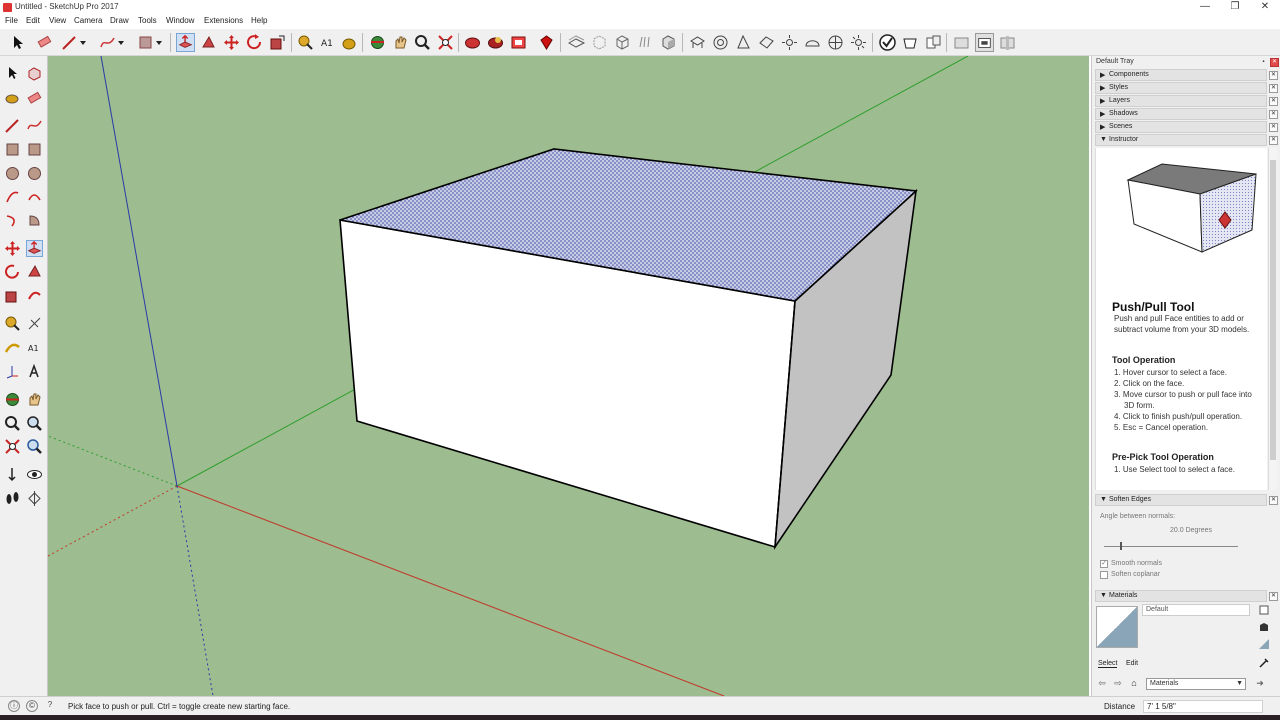 The height and width of the screenshot is (720, 1280). What do you see at coordinates (576, 42) in the screenshot?
I see `xray-icon` at bounding box center [576, 42].